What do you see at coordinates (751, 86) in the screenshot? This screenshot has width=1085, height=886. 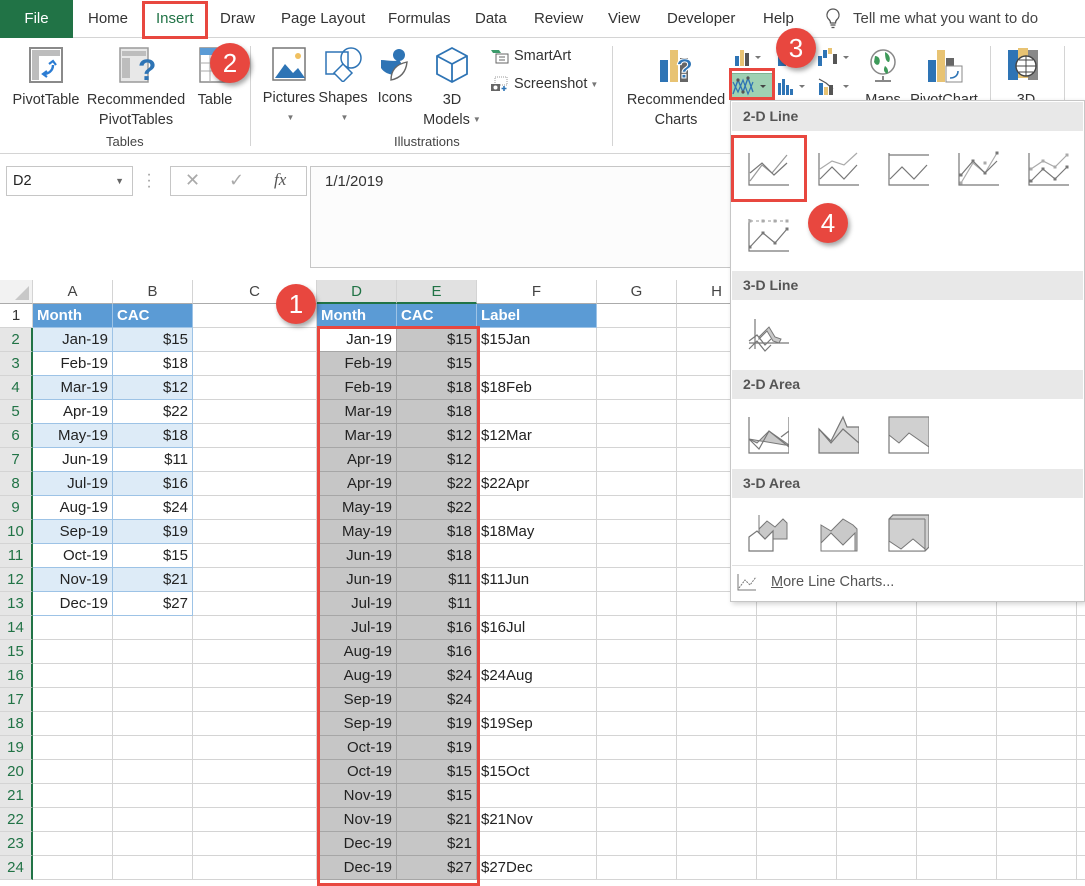 I see `insert-line-chart-button` at bounding box center [751, 86].